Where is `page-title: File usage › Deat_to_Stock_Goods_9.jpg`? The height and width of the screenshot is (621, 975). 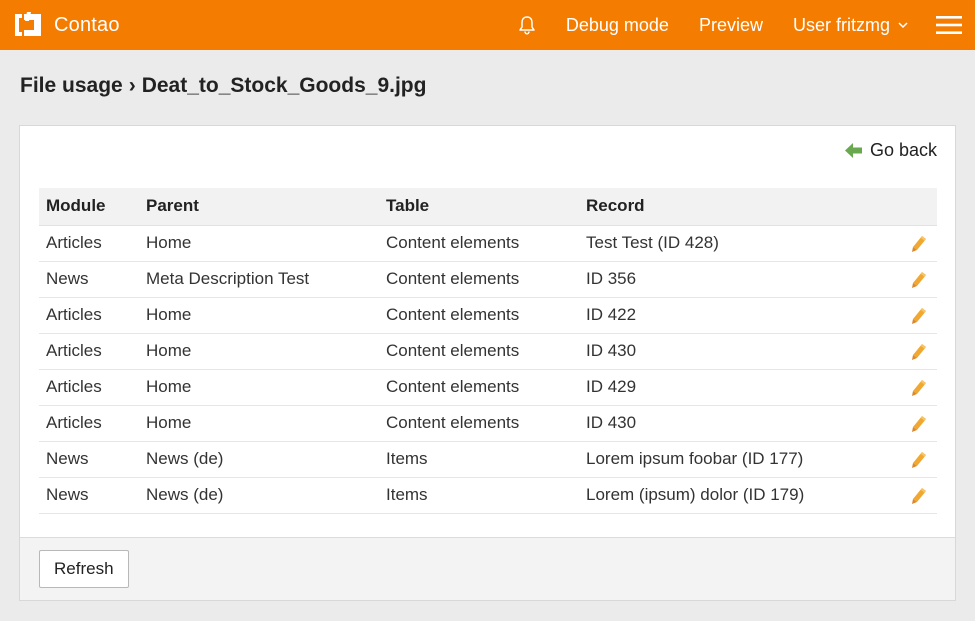
page-title: File usage › Deat_to_Stock_Goods_9.jpg is located at coordinates (223, 86).